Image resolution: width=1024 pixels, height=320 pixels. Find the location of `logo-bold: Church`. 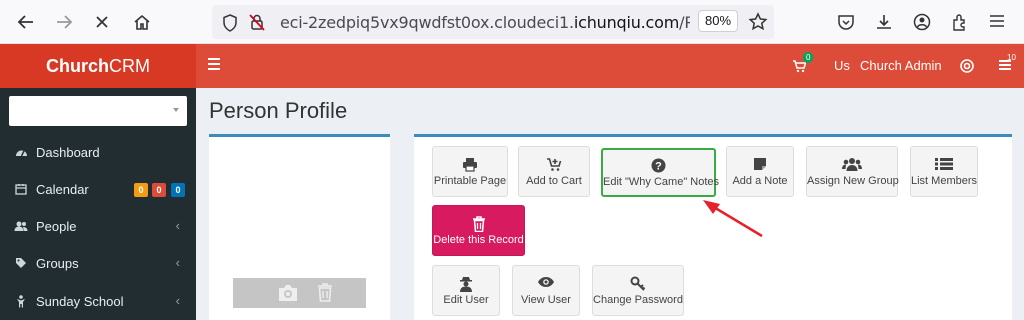

logo-bold: Church is located at coordinates (77, 66).